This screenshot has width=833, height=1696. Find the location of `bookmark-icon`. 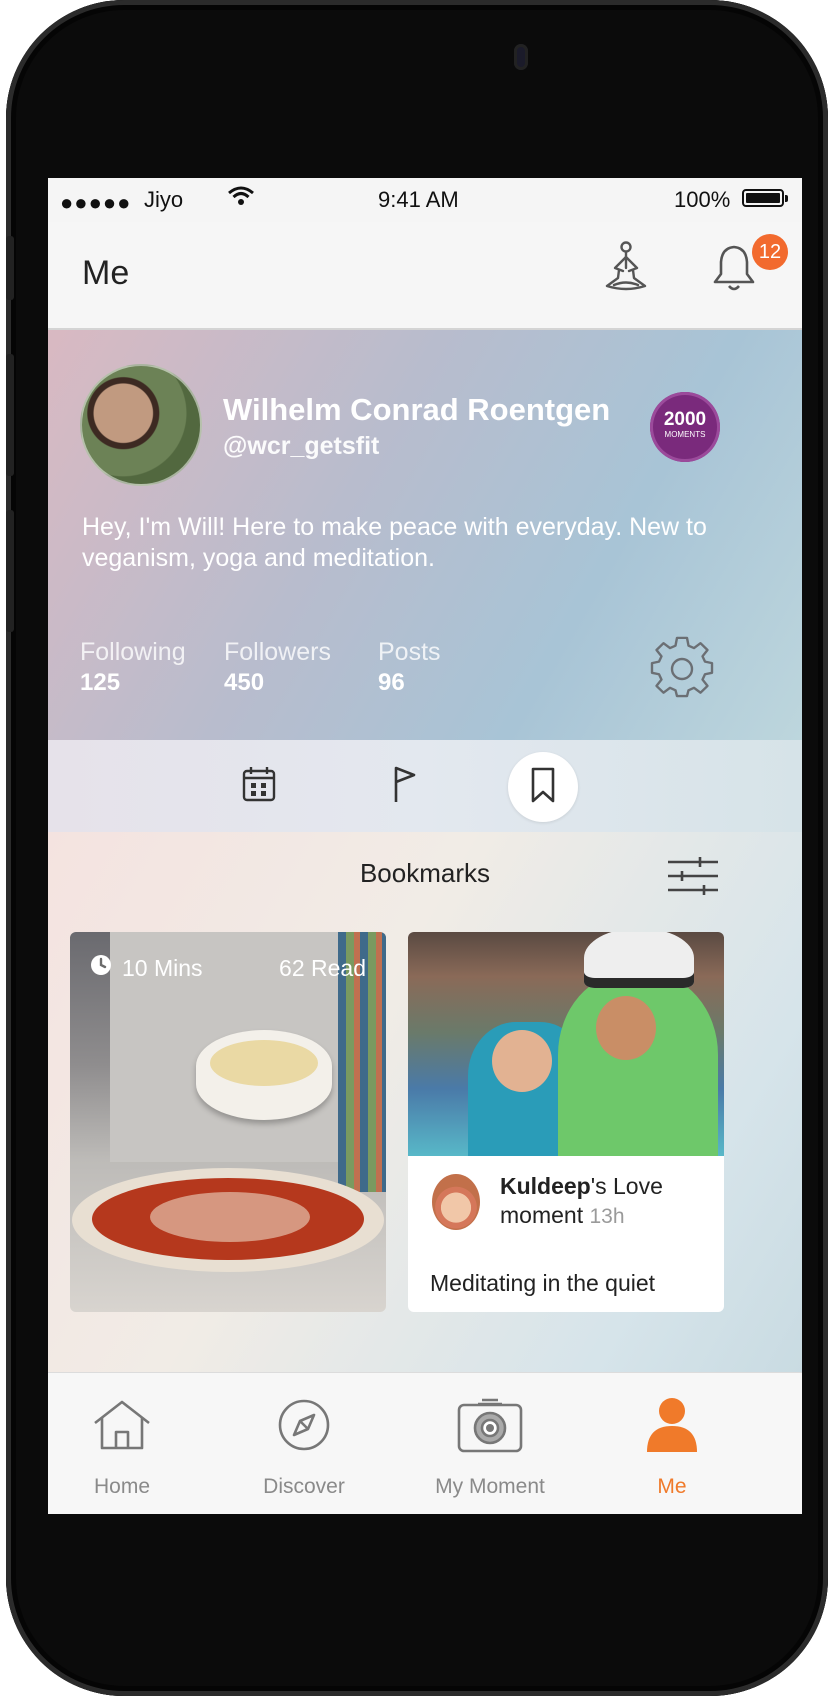

bookmark-icon is located at coordinates (543, 787).